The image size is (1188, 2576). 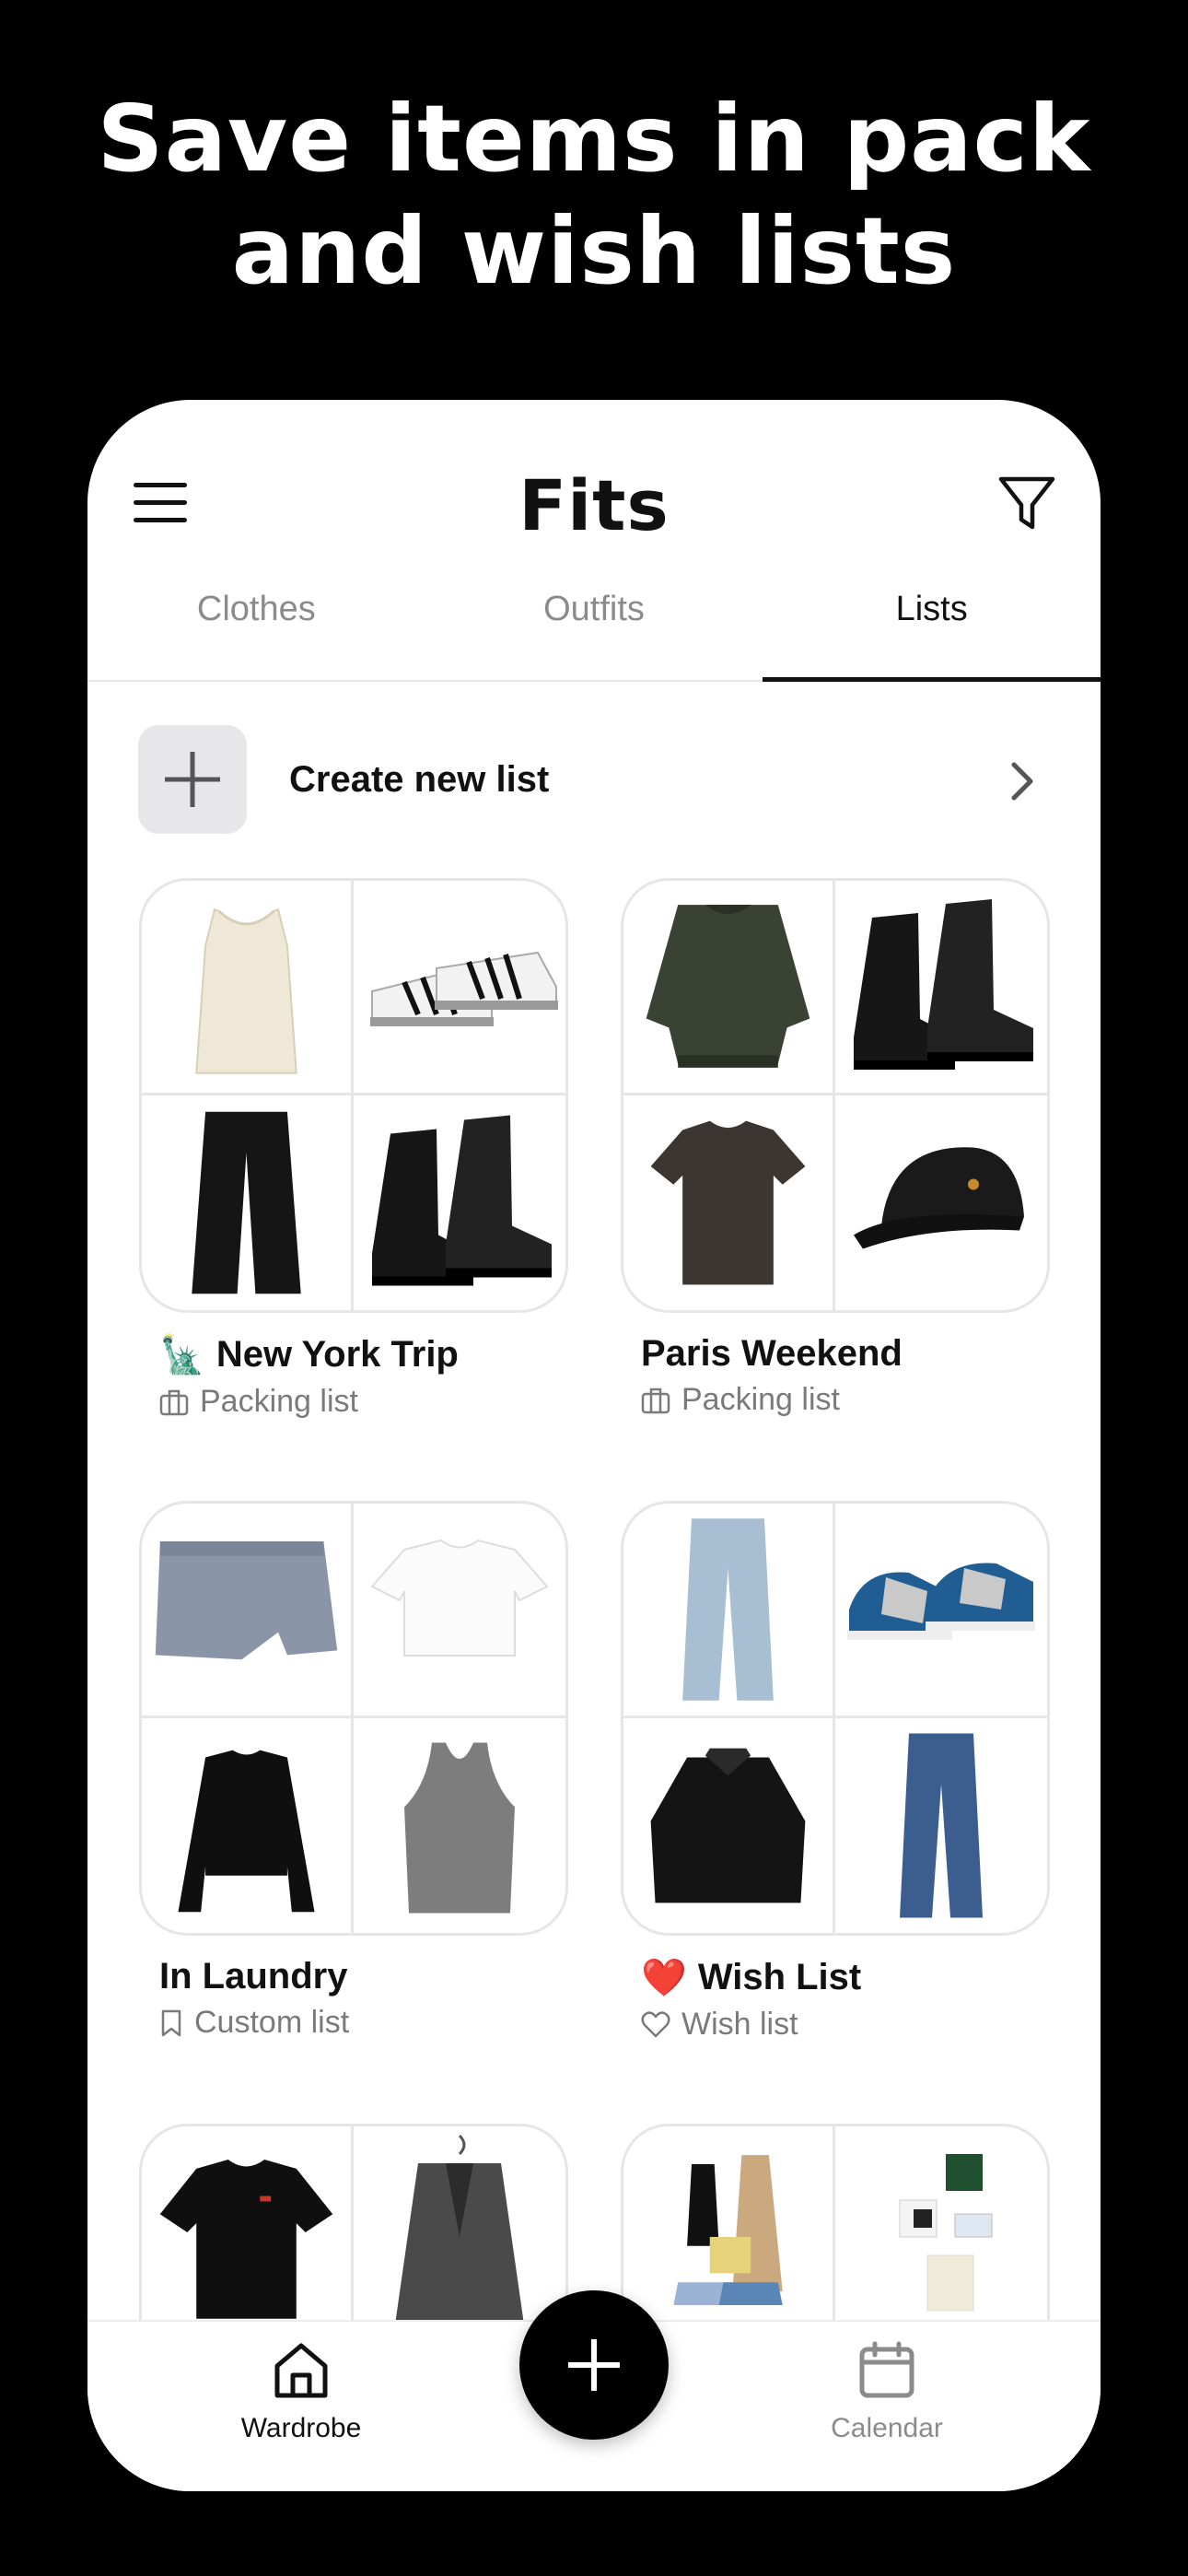 I want to click on statue-of-liberty-emoji: 🗽, so click(x=182, y=1355).